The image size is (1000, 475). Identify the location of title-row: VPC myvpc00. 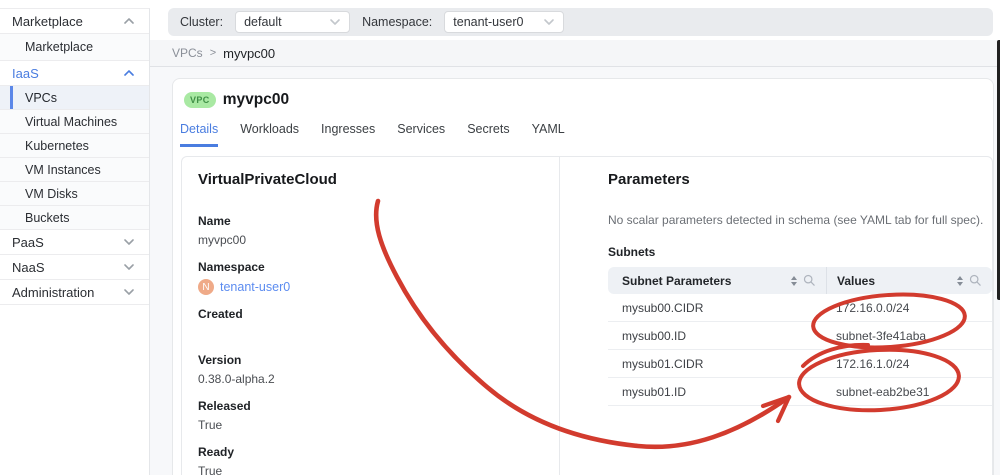
(583, 94).